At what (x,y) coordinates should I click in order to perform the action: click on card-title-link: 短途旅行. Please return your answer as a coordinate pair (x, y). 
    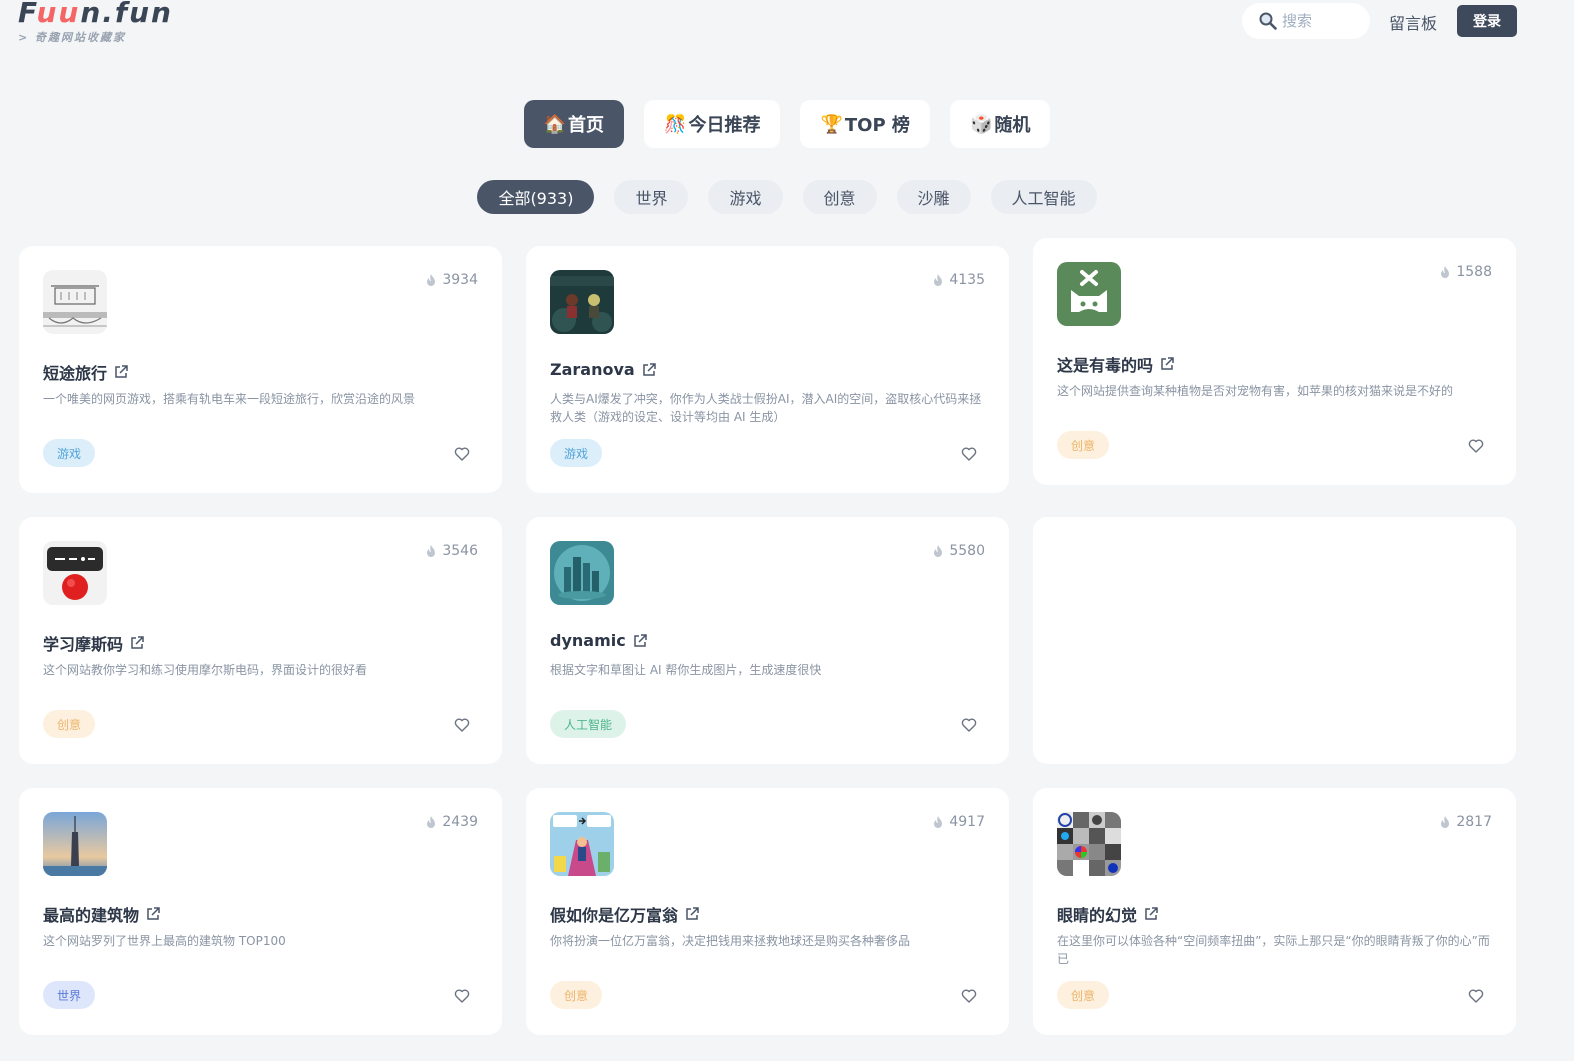
    Looking at the image, I should click on (86, 372).